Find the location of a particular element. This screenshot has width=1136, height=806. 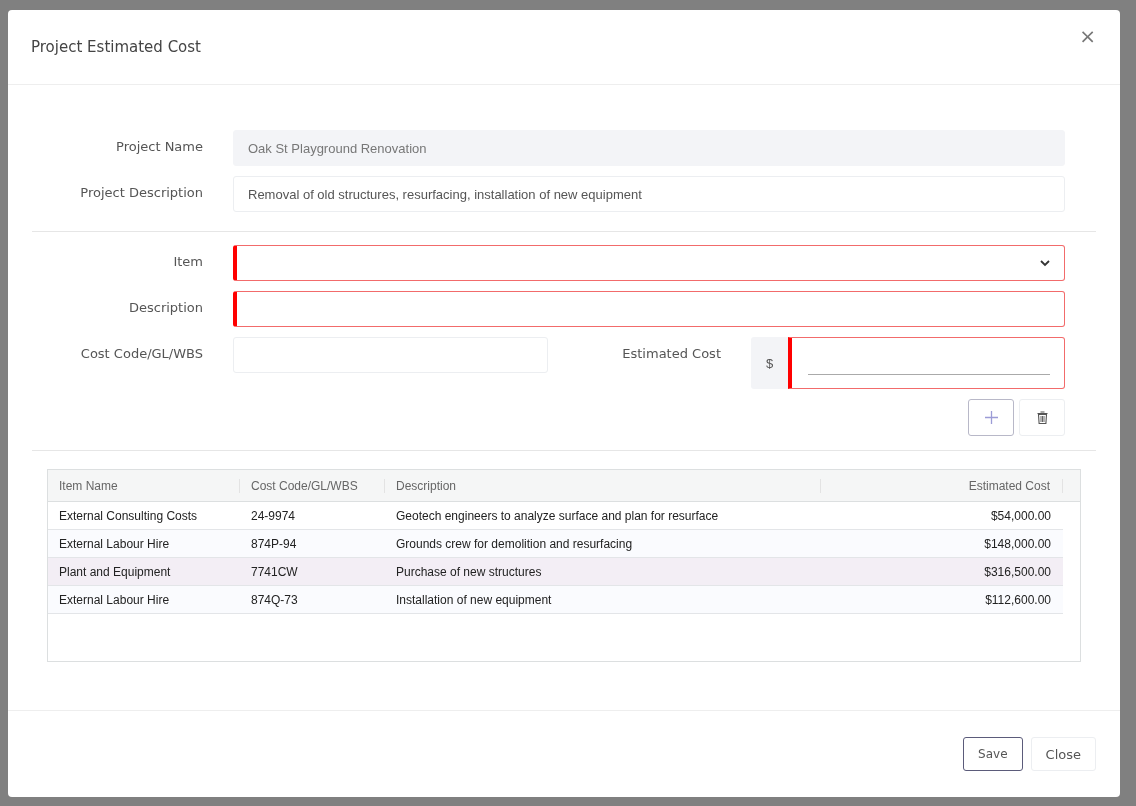

table-cell: Grounds crew for demolition and resurfacing is located at coordinates (514, 543).